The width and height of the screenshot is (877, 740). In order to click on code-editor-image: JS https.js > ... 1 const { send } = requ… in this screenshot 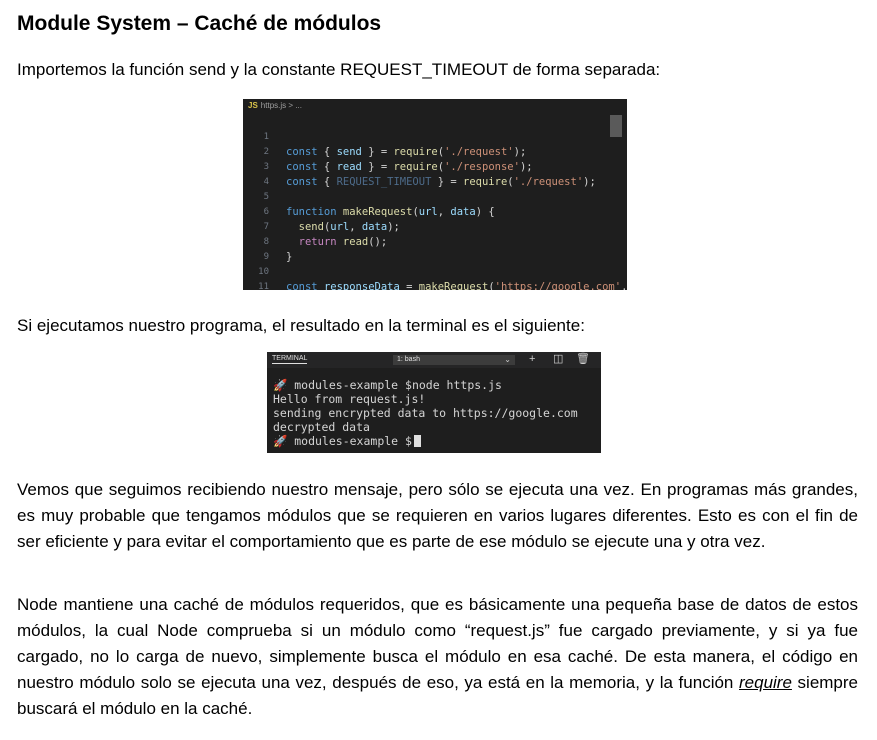, I will do `click(435, 194)`.